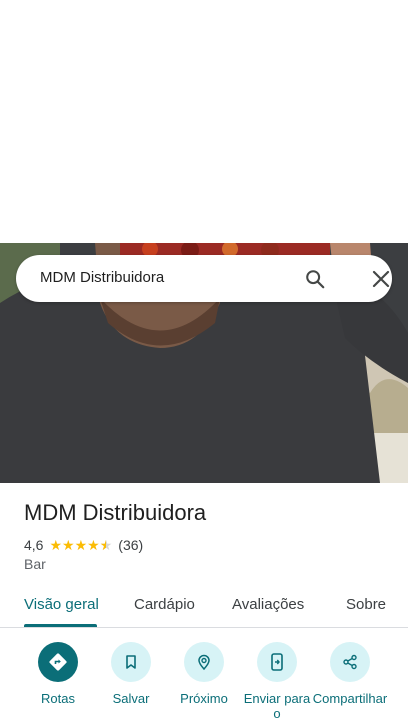 The image size is (408, 726). What do you see at coordinates (381, 279) in the screenshot?
I see `close-icon` at bounding box center [381, 279].